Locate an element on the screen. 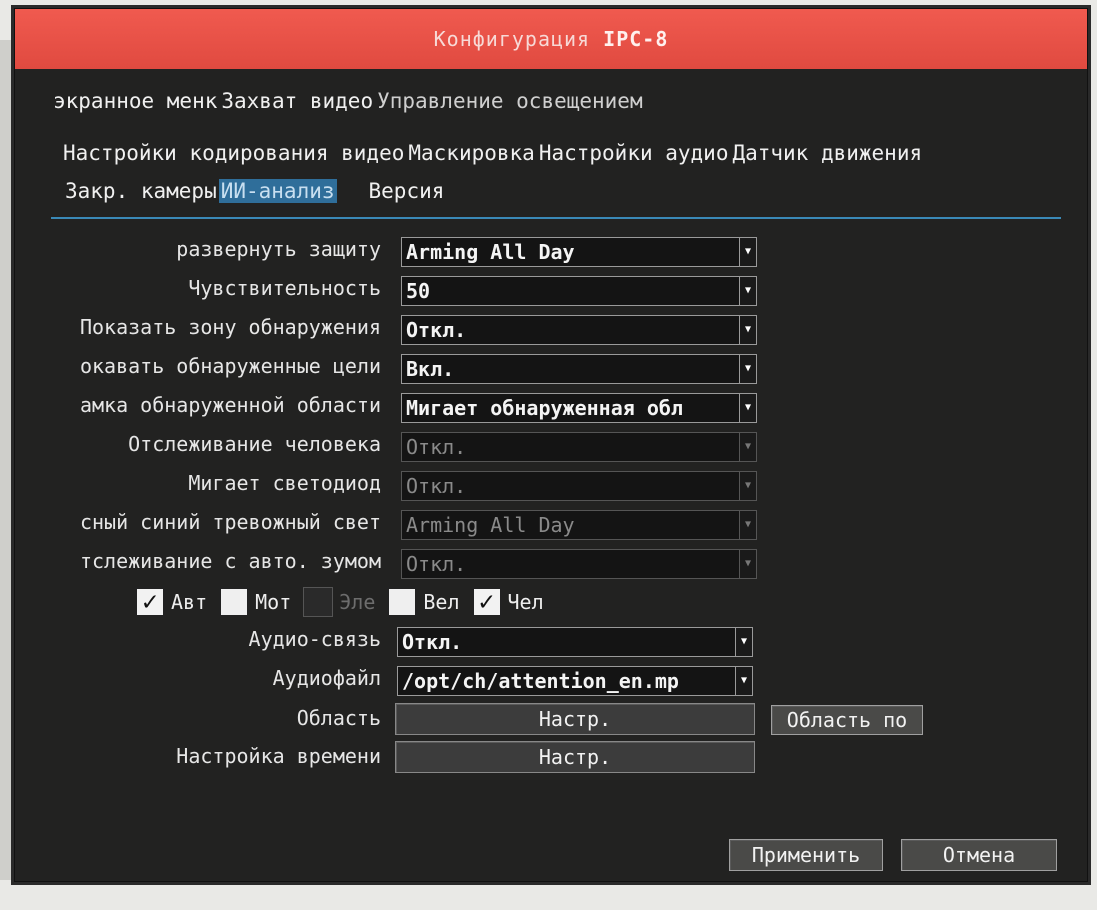 The image size is (1097, 910). tab-masking: Маскировка is located at coordinates (471, 153).